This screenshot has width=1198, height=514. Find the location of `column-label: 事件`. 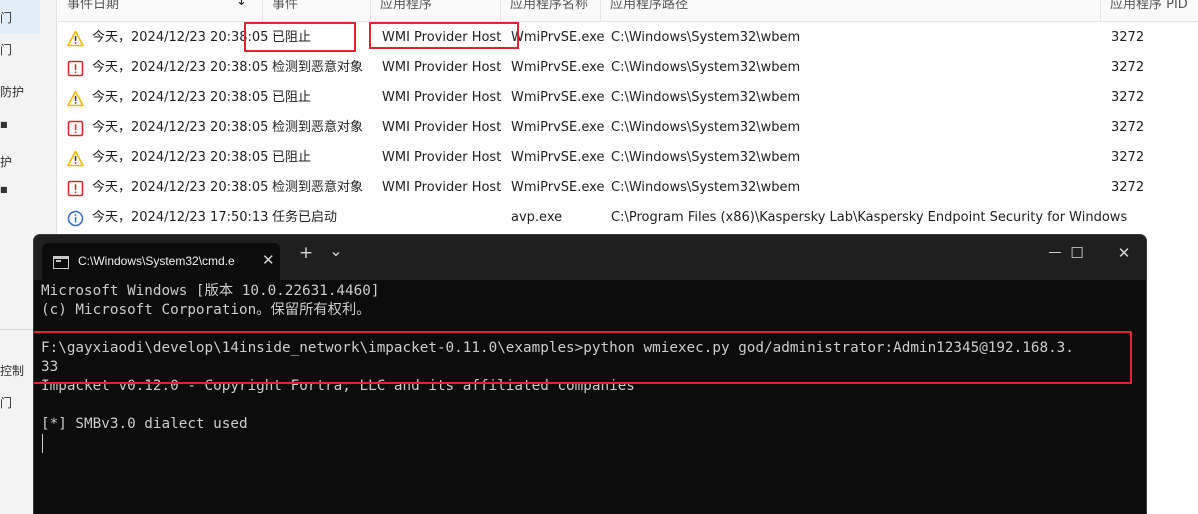

column-label: 事件 is located at coordinates (285, 6).